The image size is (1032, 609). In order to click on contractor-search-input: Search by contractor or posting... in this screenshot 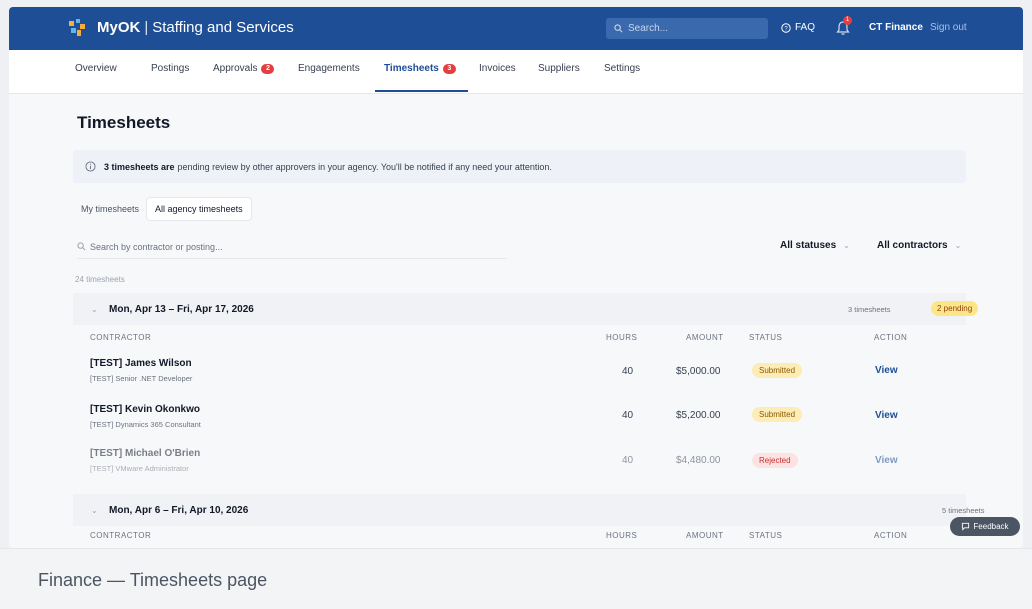, I will do `click(292, 247)`.